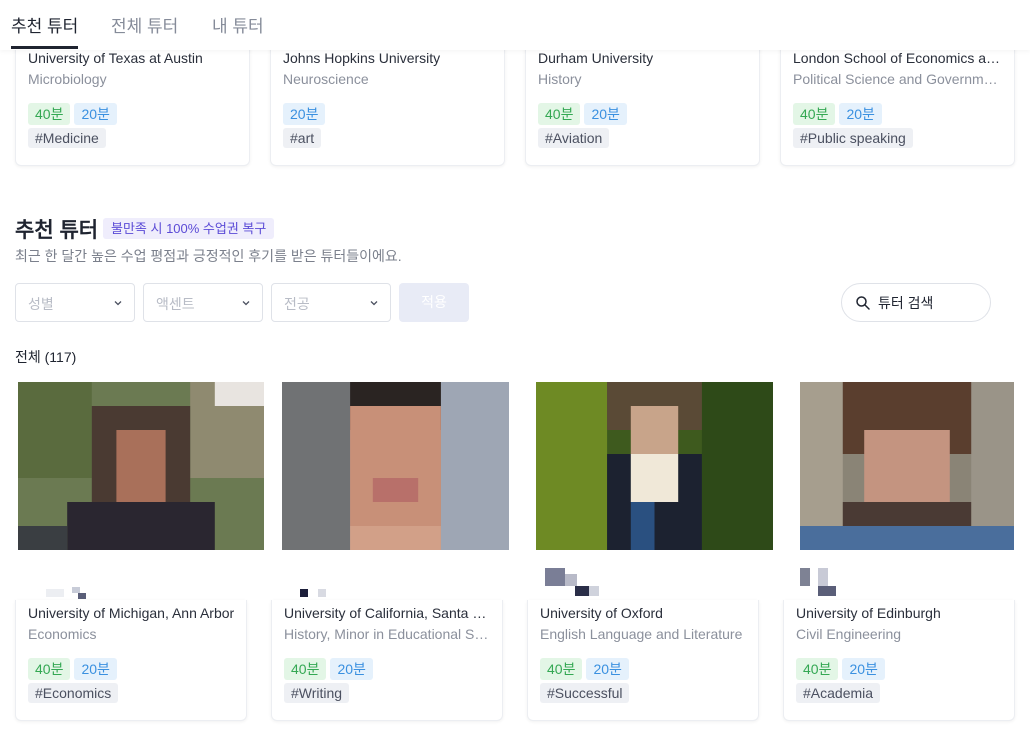 This screenshot has height=732, width=1030. I want to click on card-university: University of Oxford, so click(601, 613).